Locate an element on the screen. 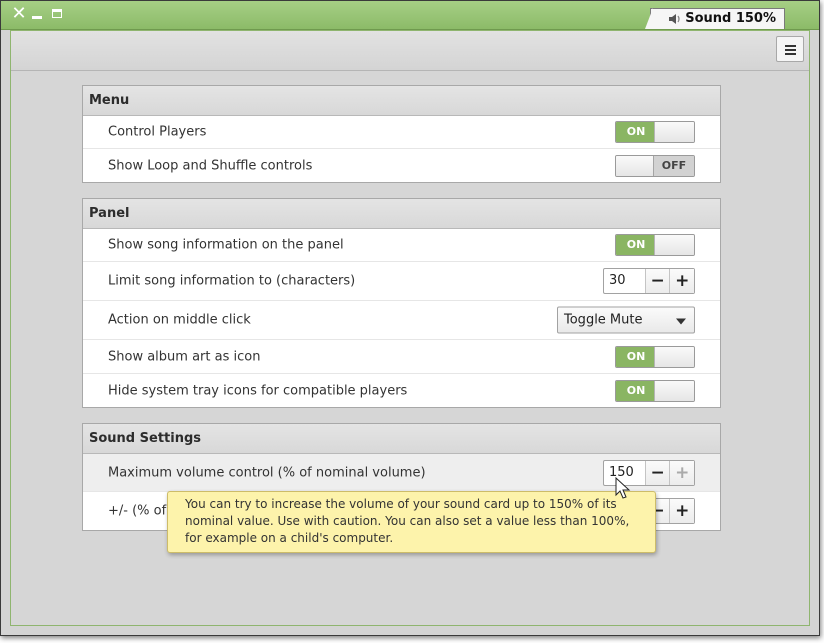 The width and height of the screenshot is (824, 643). hide-tray-switch: ON is located at coordinates (655, 390).